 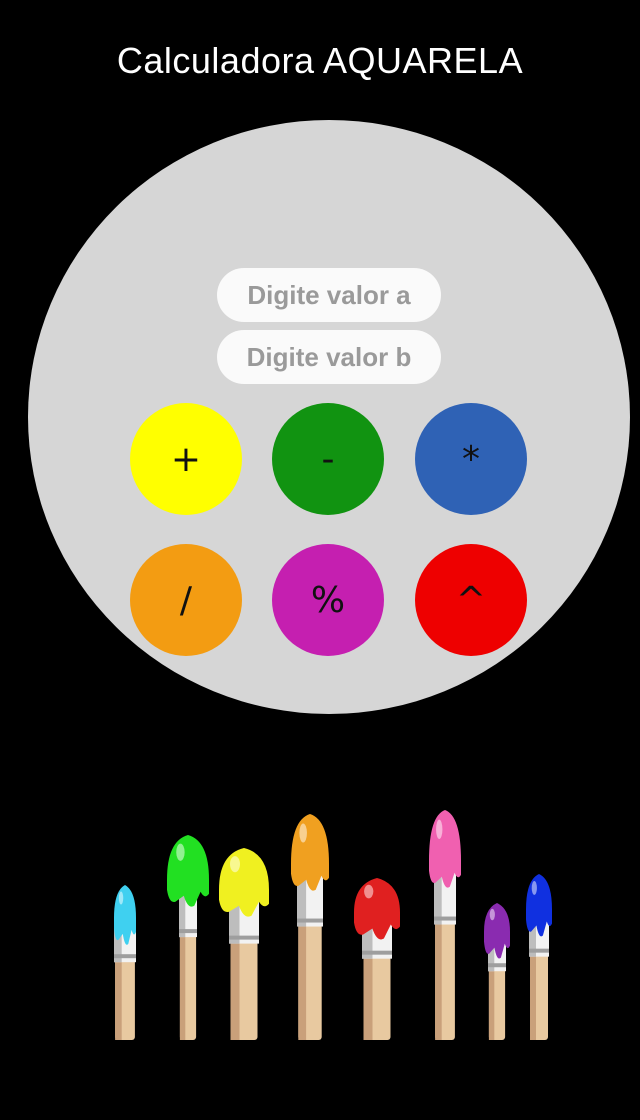 I want to click on subtract-label: -, so click(x=328, y=459).